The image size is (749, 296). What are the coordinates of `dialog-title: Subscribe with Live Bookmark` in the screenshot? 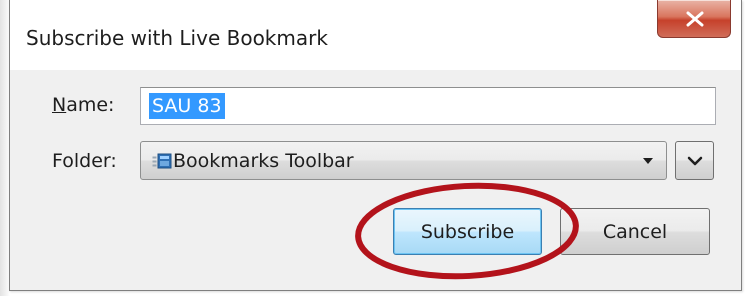 It's located at (177, 38).